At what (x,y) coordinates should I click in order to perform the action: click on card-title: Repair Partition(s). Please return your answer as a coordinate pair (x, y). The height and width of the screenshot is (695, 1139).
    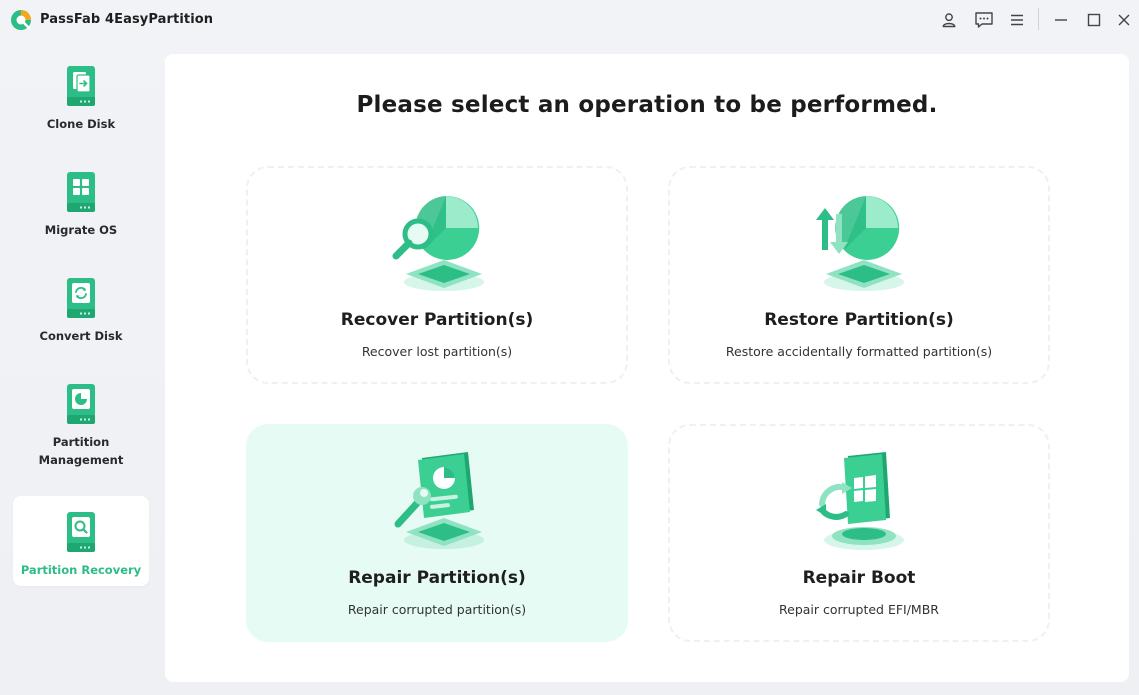
    Looking at the image, I should click on (437, 578).